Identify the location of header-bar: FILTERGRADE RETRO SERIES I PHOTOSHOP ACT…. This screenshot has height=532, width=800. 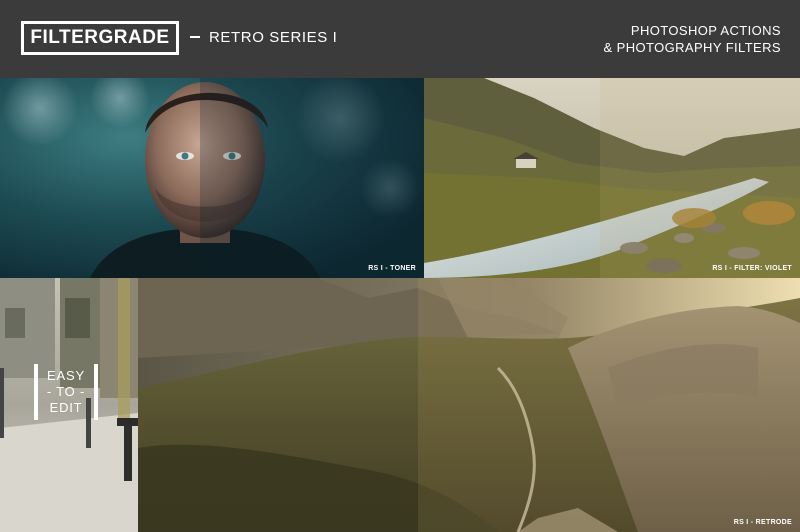
(400, 39).